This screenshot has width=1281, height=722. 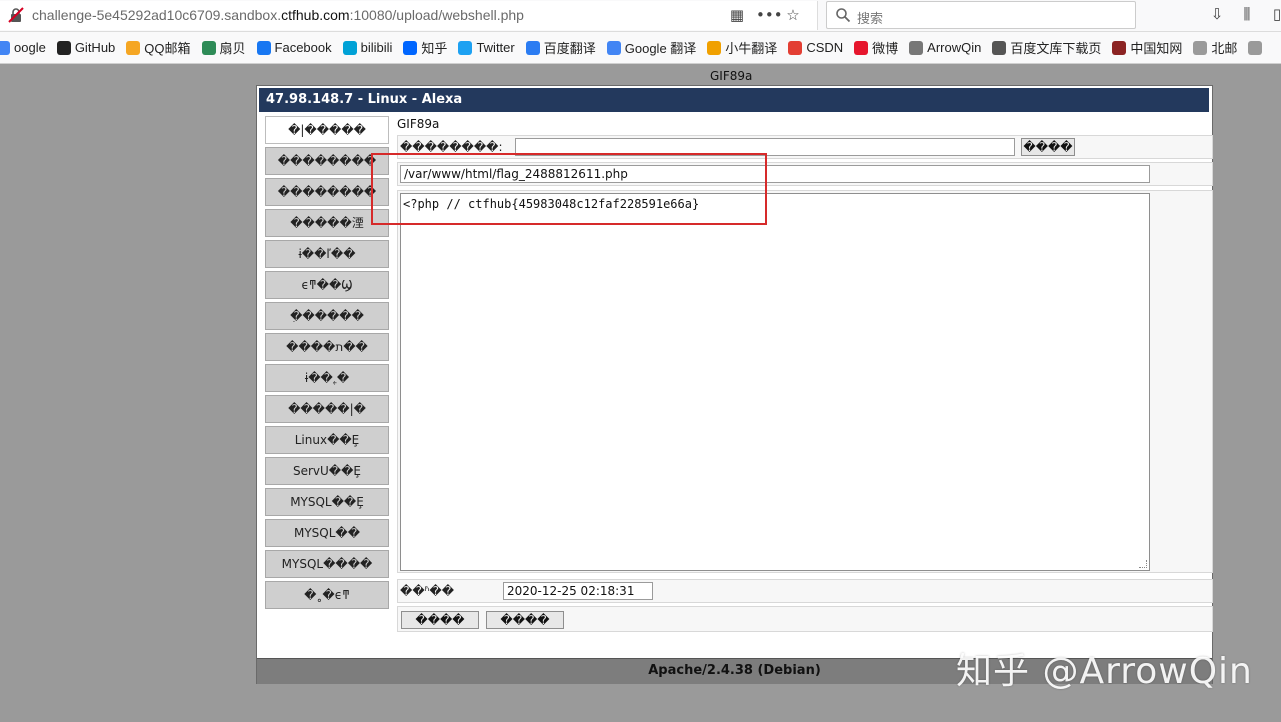 I want to click on bookmark-百度文库下载页: 百度文库下载页, so click(x=1046, y=47).